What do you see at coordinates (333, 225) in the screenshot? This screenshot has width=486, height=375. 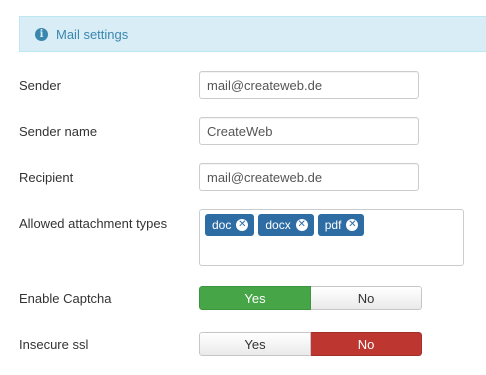 I see `tag-label: pdf` at bounding box center [333, 225].